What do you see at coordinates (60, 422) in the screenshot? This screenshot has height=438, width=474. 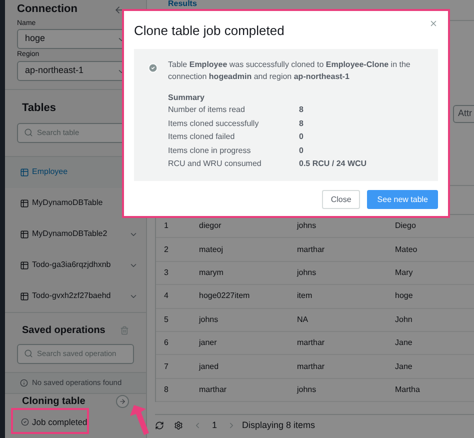 I see `job-status: Job completed` at bounding box center [60, 422].